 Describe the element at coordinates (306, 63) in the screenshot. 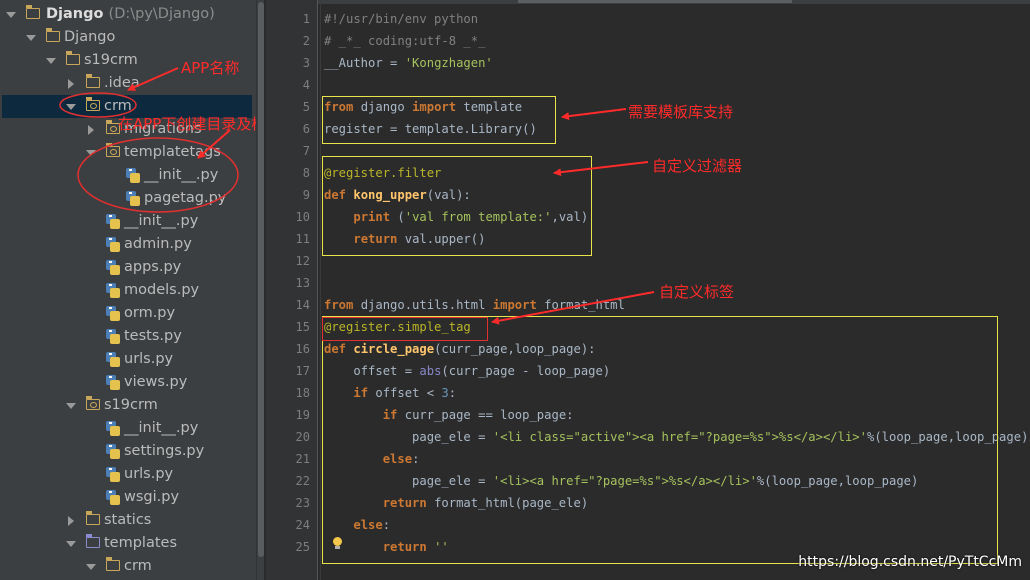

I see `line-number: 3` at that location.